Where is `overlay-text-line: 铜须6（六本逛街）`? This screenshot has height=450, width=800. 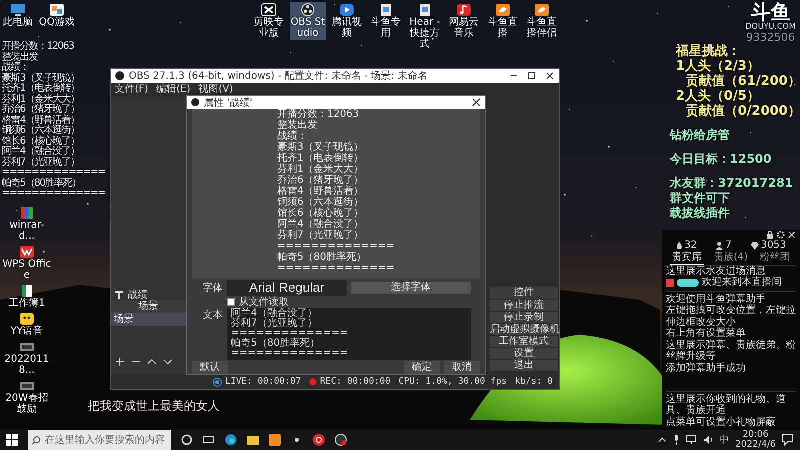 overlay-text-line: 铜须6（六本逛街） is located at coordinates (41, 131).